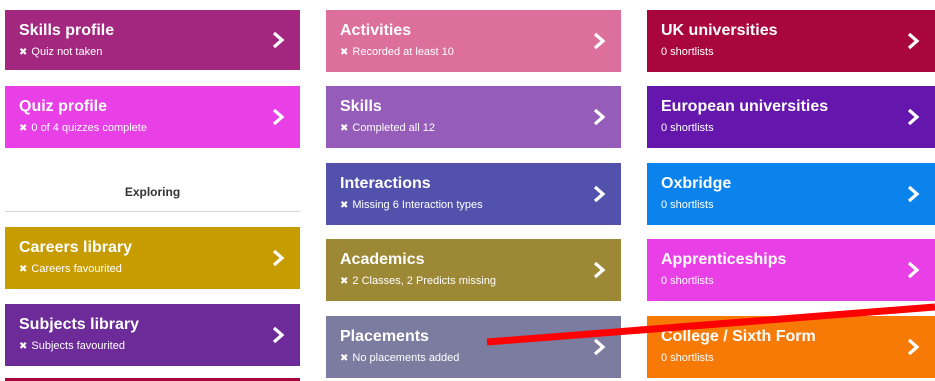 The height and width of the screenshot is (381, 935). Describe the element at coordinates (745, 106) in the screenshot. I see `tile-title: European universities` at that location.